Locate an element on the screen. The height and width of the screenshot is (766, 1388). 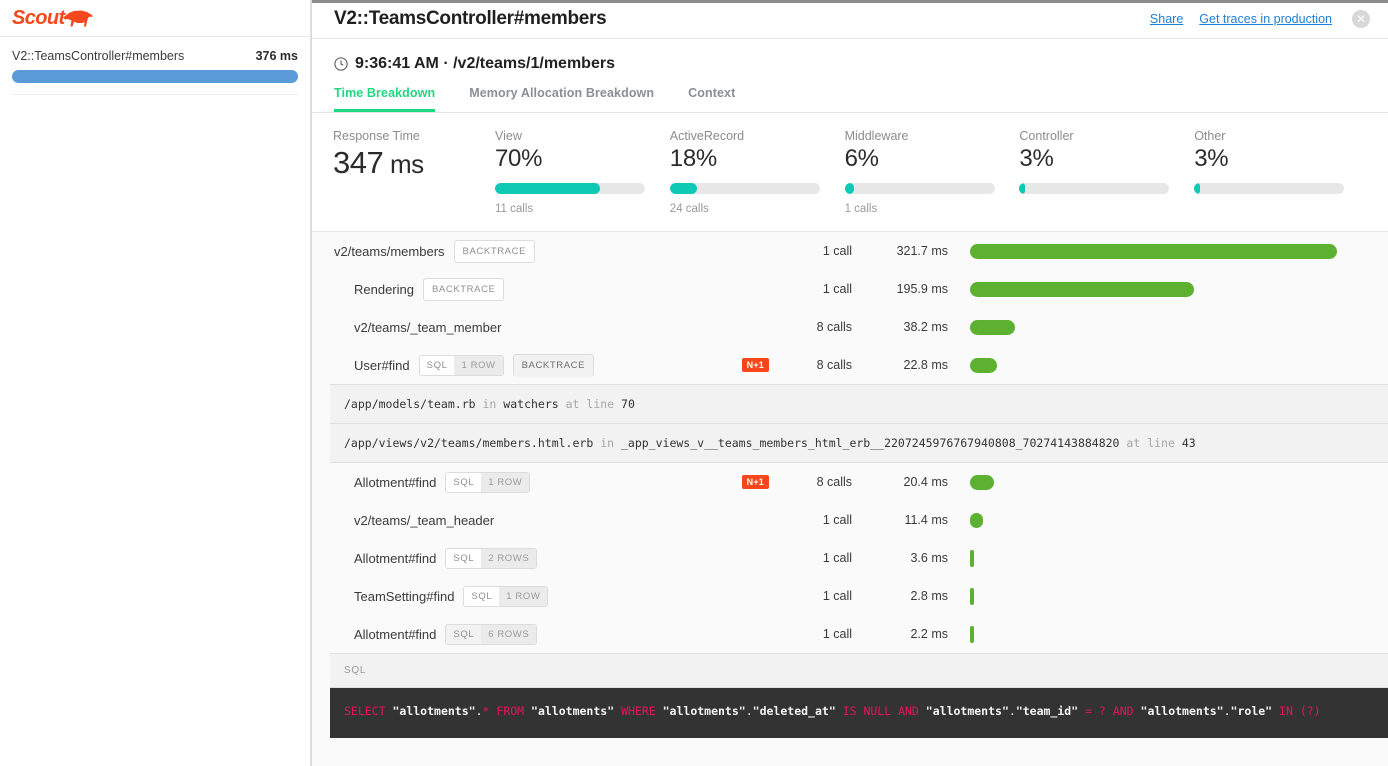
clock-icon is located at coordinates (341, 64).